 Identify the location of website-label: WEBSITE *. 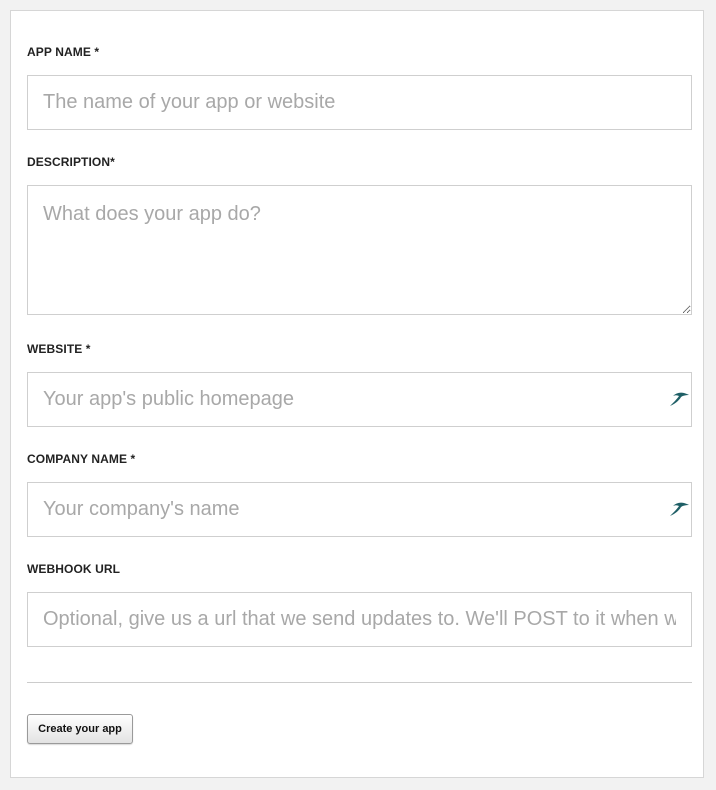
(59, 349).